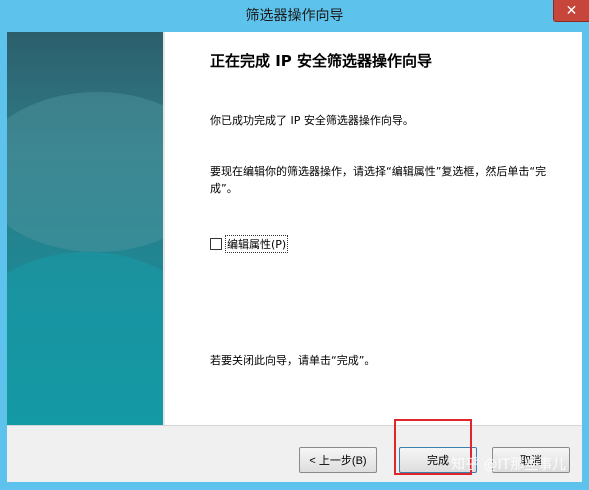  I want to click on page-heading: 正在完成 IP 安全筛选器操作向导, so click(321, 61).